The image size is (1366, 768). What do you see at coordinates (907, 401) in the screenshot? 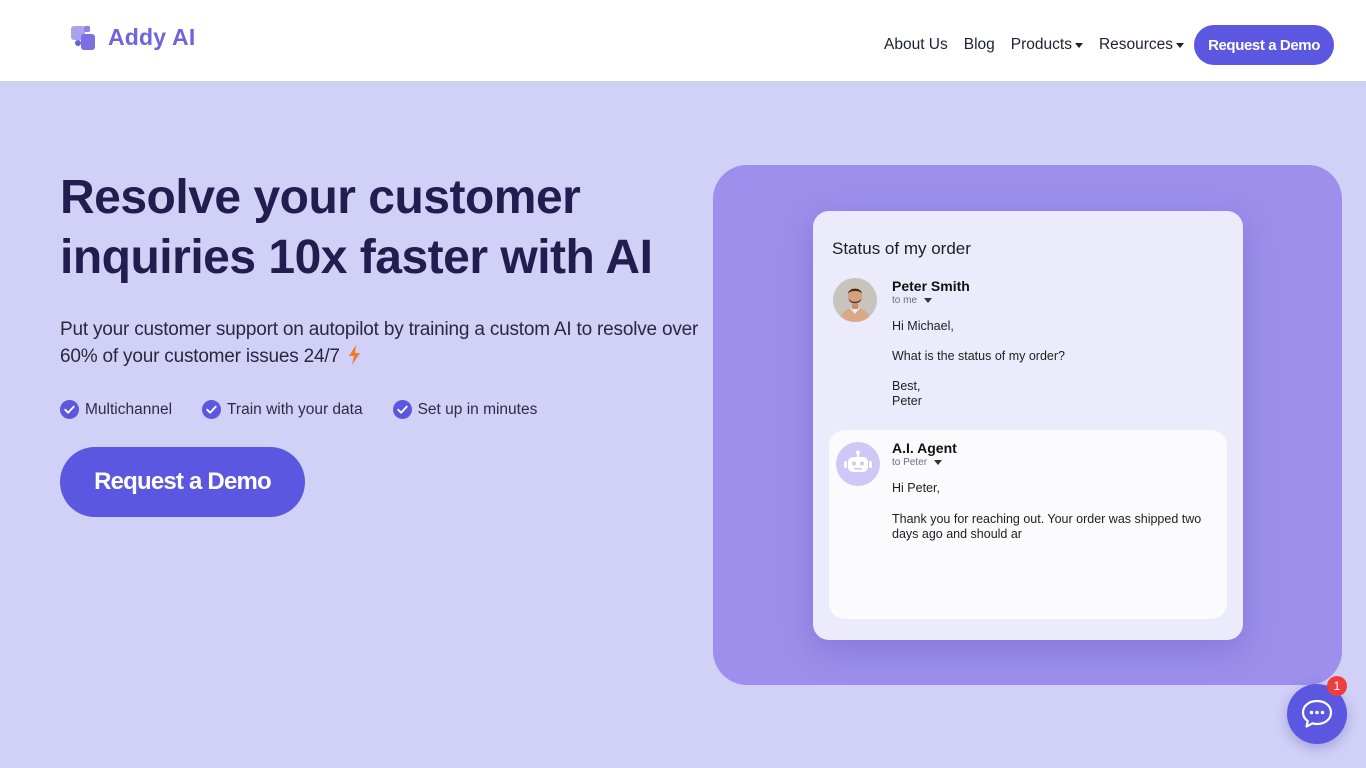
I see `incoming-signature: Peter` at bounding box center [907, 401].